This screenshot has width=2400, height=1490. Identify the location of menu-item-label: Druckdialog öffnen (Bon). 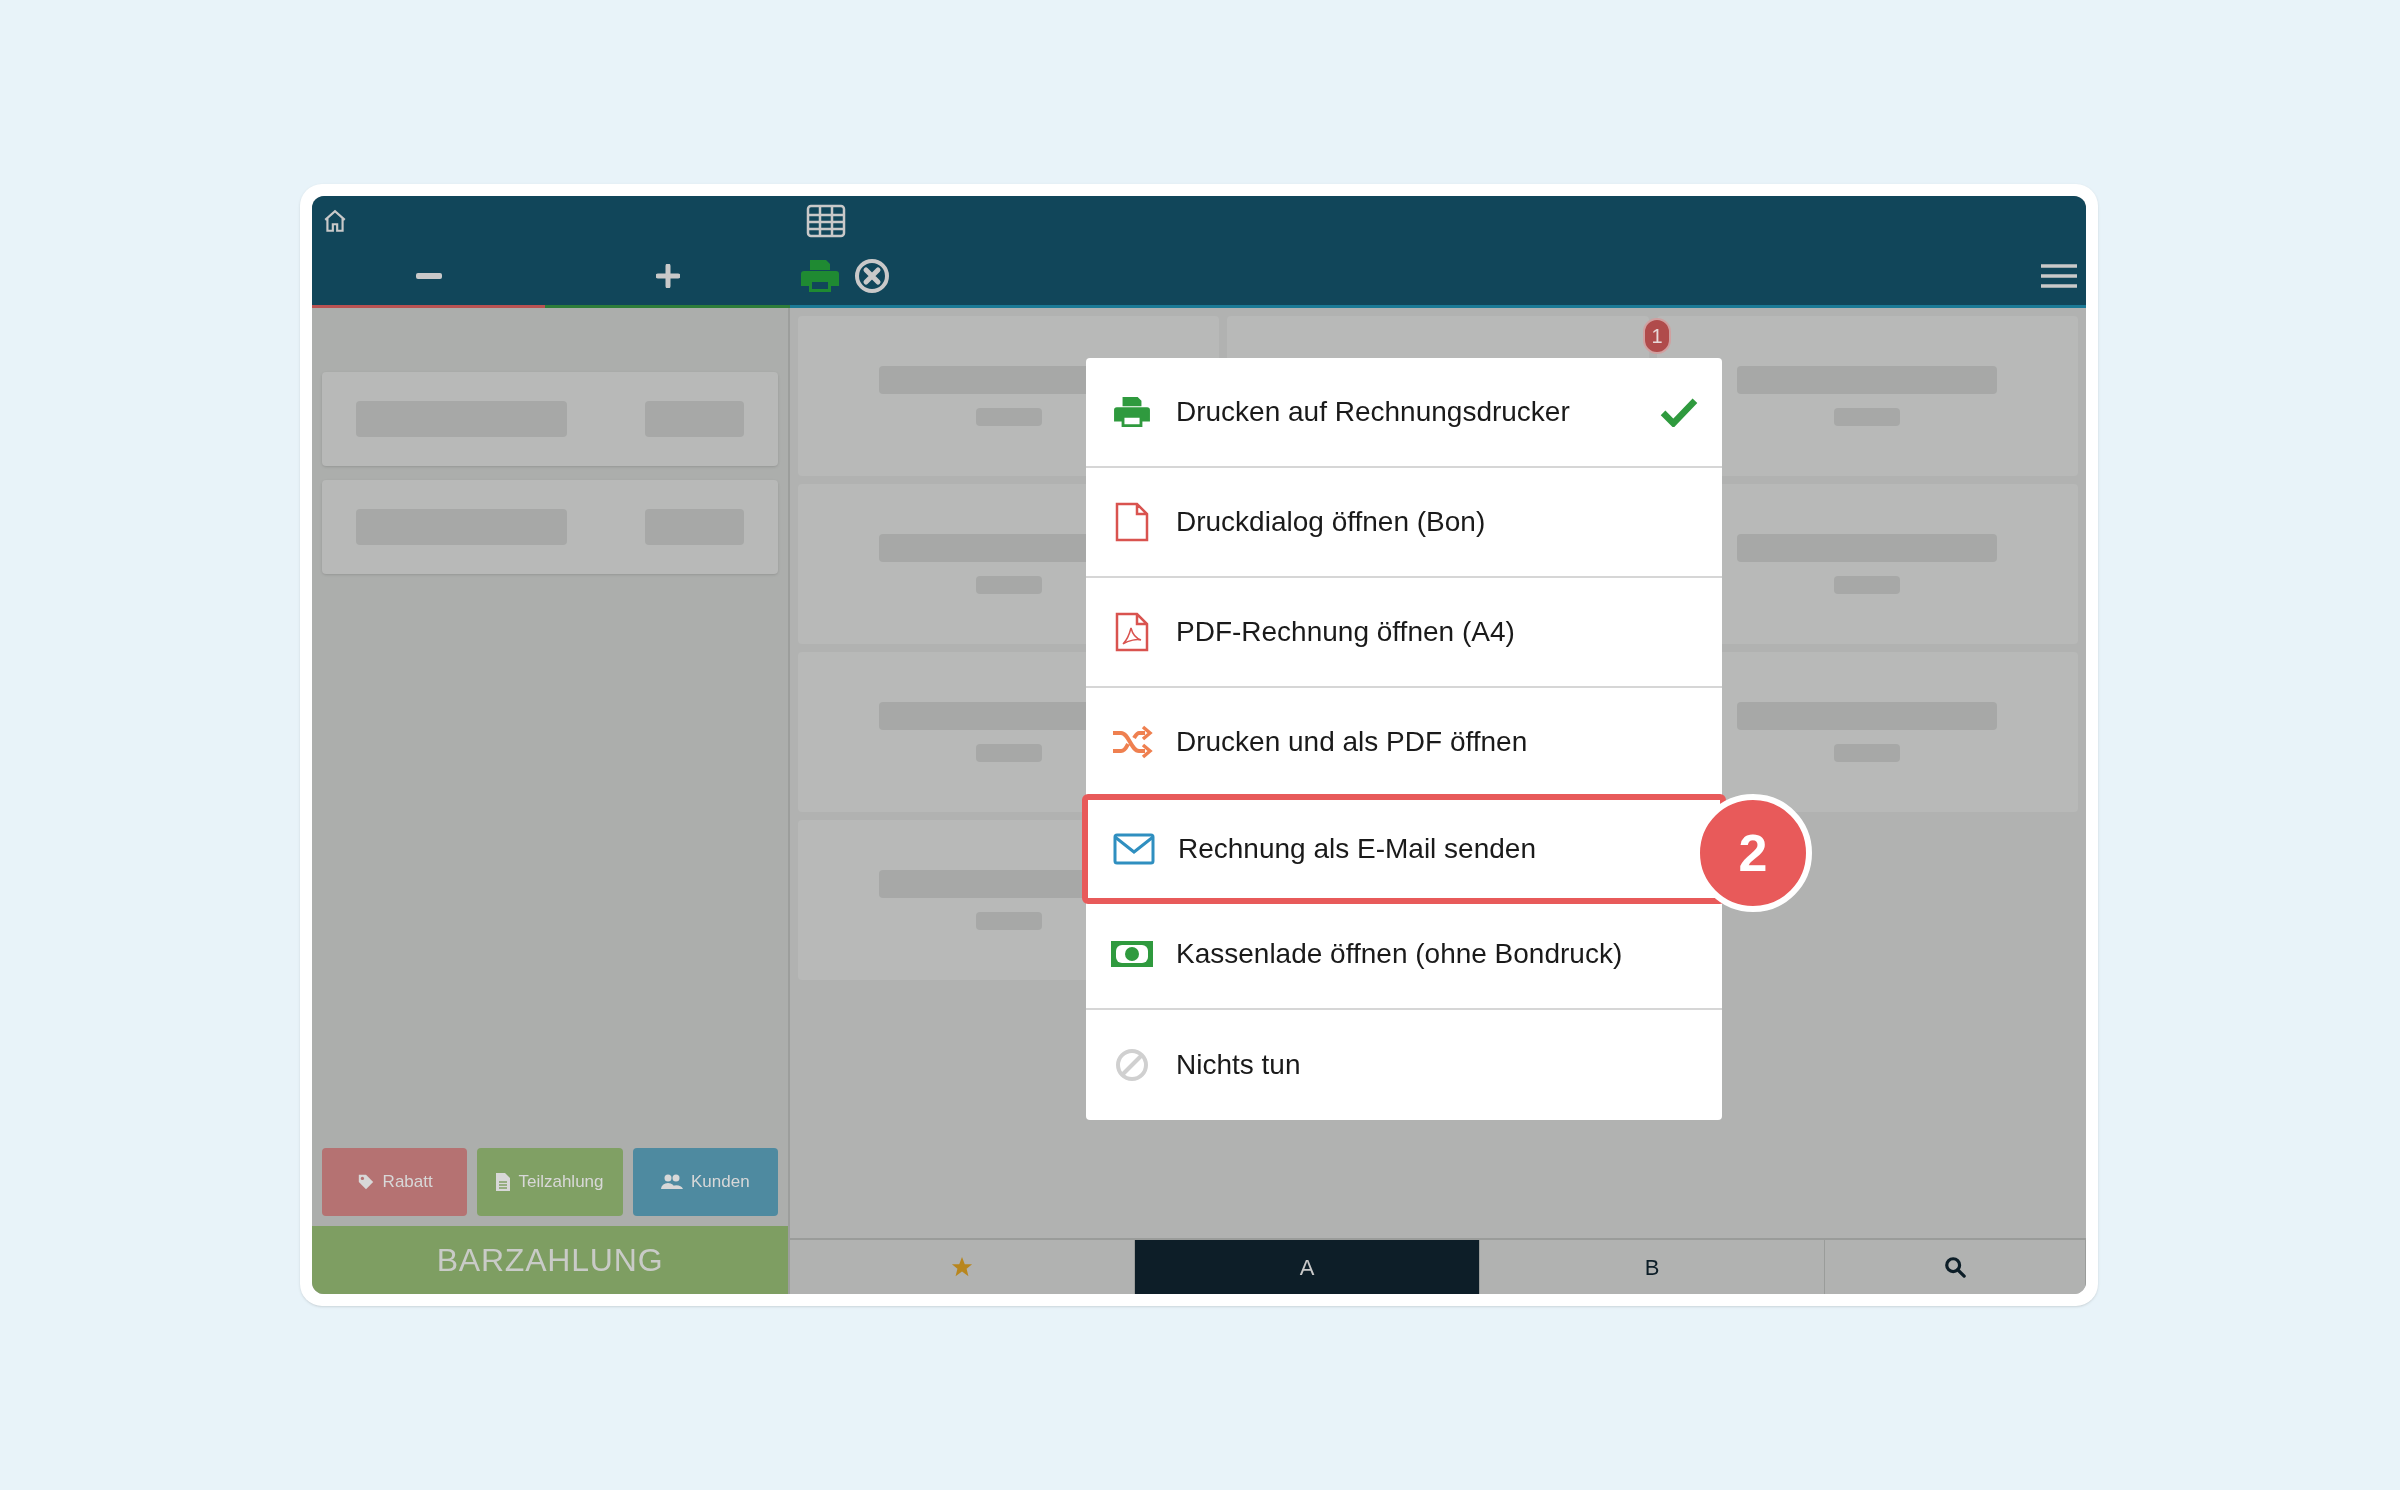
(1331, 522).